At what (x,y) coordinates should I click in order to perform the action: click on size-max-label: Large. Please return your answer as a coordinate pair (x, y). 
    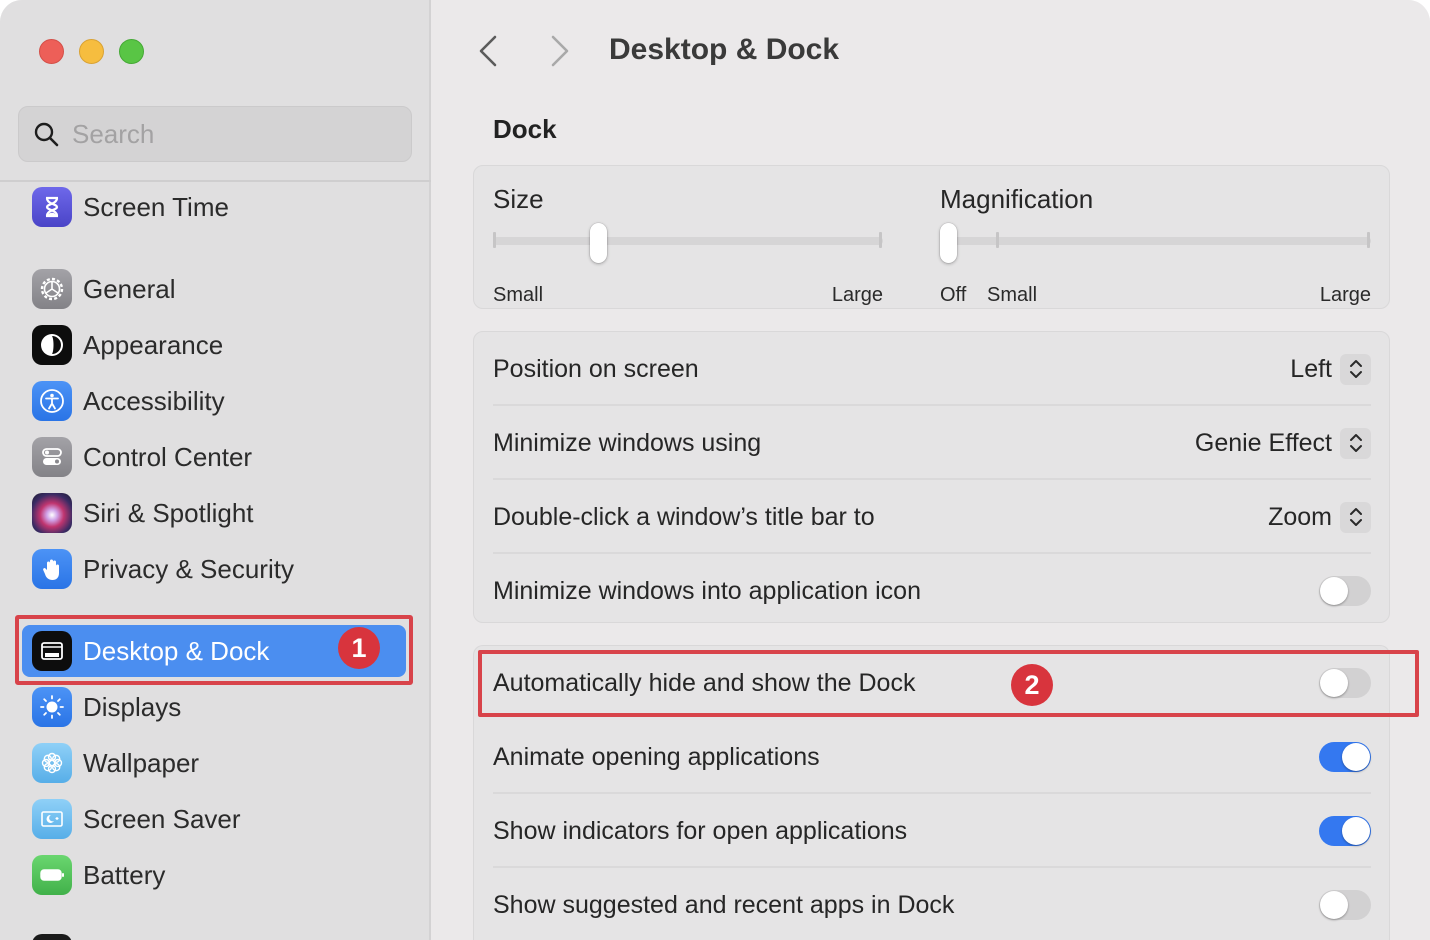
    Looking at the image, I should click on (857, 295).